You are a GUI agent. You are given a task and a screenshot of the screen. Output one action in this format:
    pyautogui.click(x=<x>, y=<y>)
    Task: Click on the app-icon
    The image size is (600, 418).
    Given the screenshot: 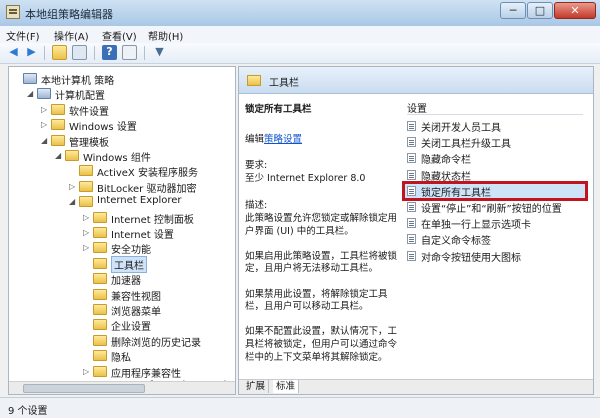 What is the action you would take?
    pyautogui.click(x=13, y=12)
    